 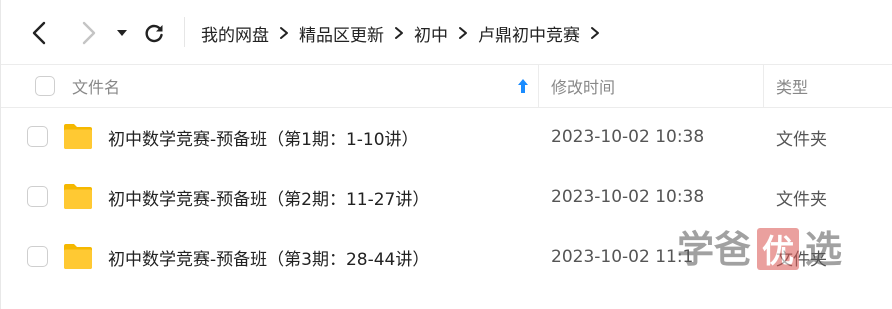 What do you see at coordinates (341, 33) in the screenshot?
I see `breadcrumb-item: 精品区更新` at bounding box center [341, 33].